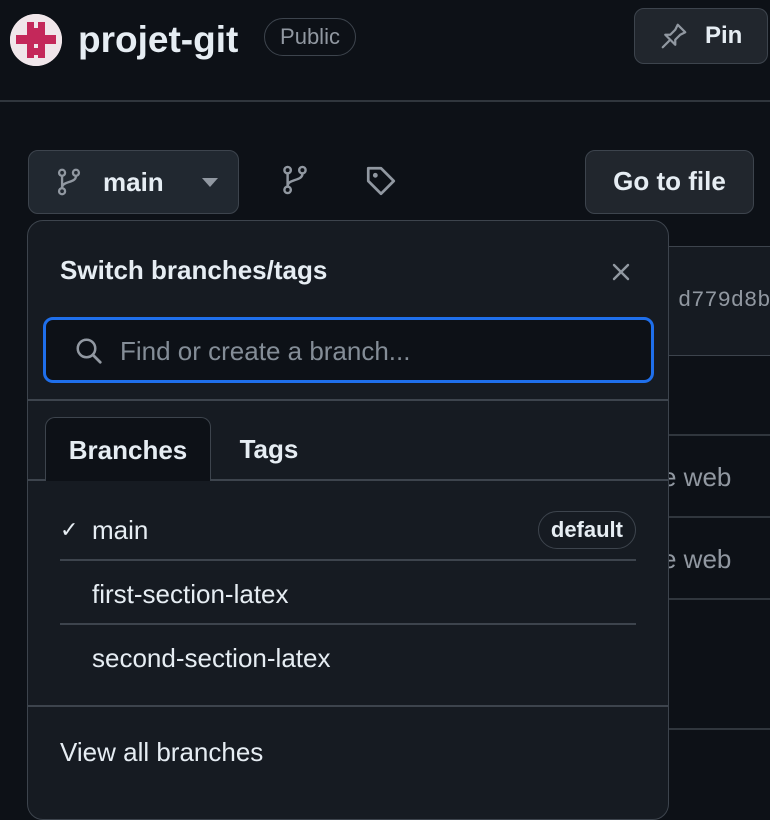 This screenshot has height=820, width=770. I want to click on current-branch-label: main, so click(133, 181).